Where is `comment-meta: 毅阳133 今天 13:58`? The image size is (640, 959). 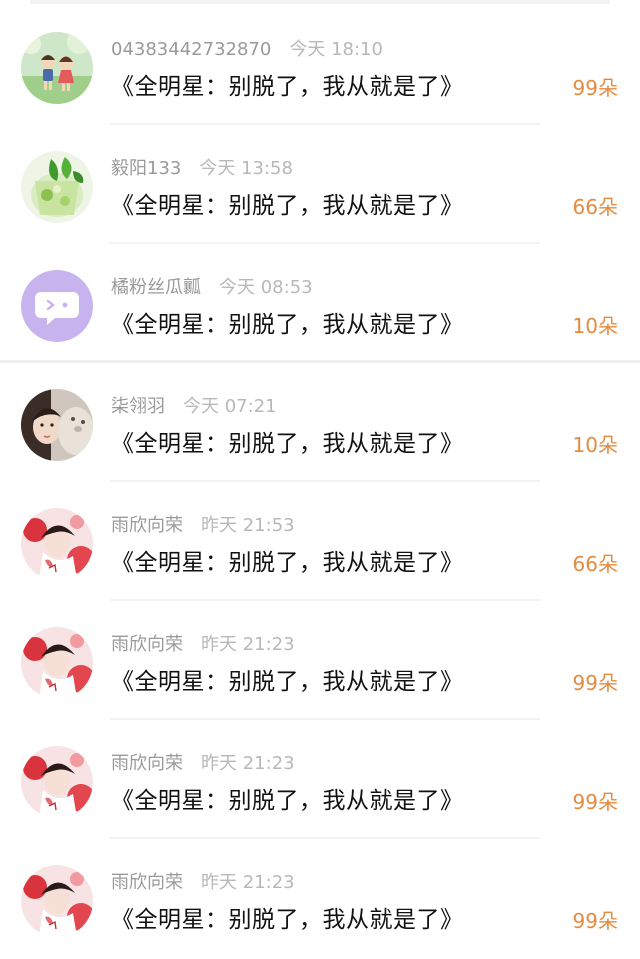
comment-meta: 毅阳133 今天 13:58 is located at coordinates (202, 169).